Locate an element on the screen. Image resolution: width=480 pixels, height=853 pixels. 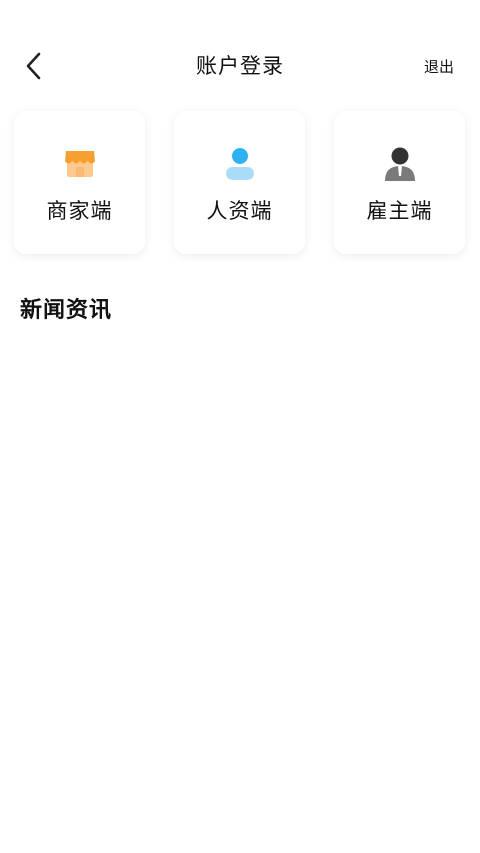
hr-card: 人资端 is located at coordinates (239, 182).